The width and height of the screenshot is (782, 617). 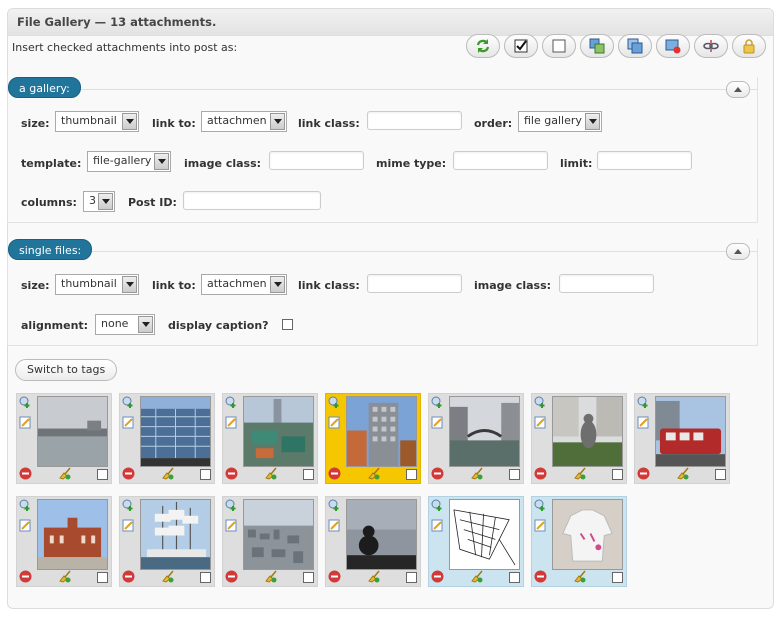 What do you see at coordinates (500, 160) in the screenshot?
I see `gallery-mime-type-input` at bounding box center [500, 160].